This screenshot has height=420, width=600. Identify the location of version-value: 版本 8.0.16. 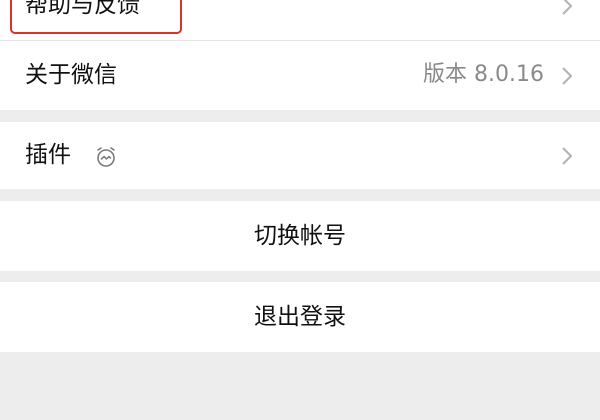
(483, 74).